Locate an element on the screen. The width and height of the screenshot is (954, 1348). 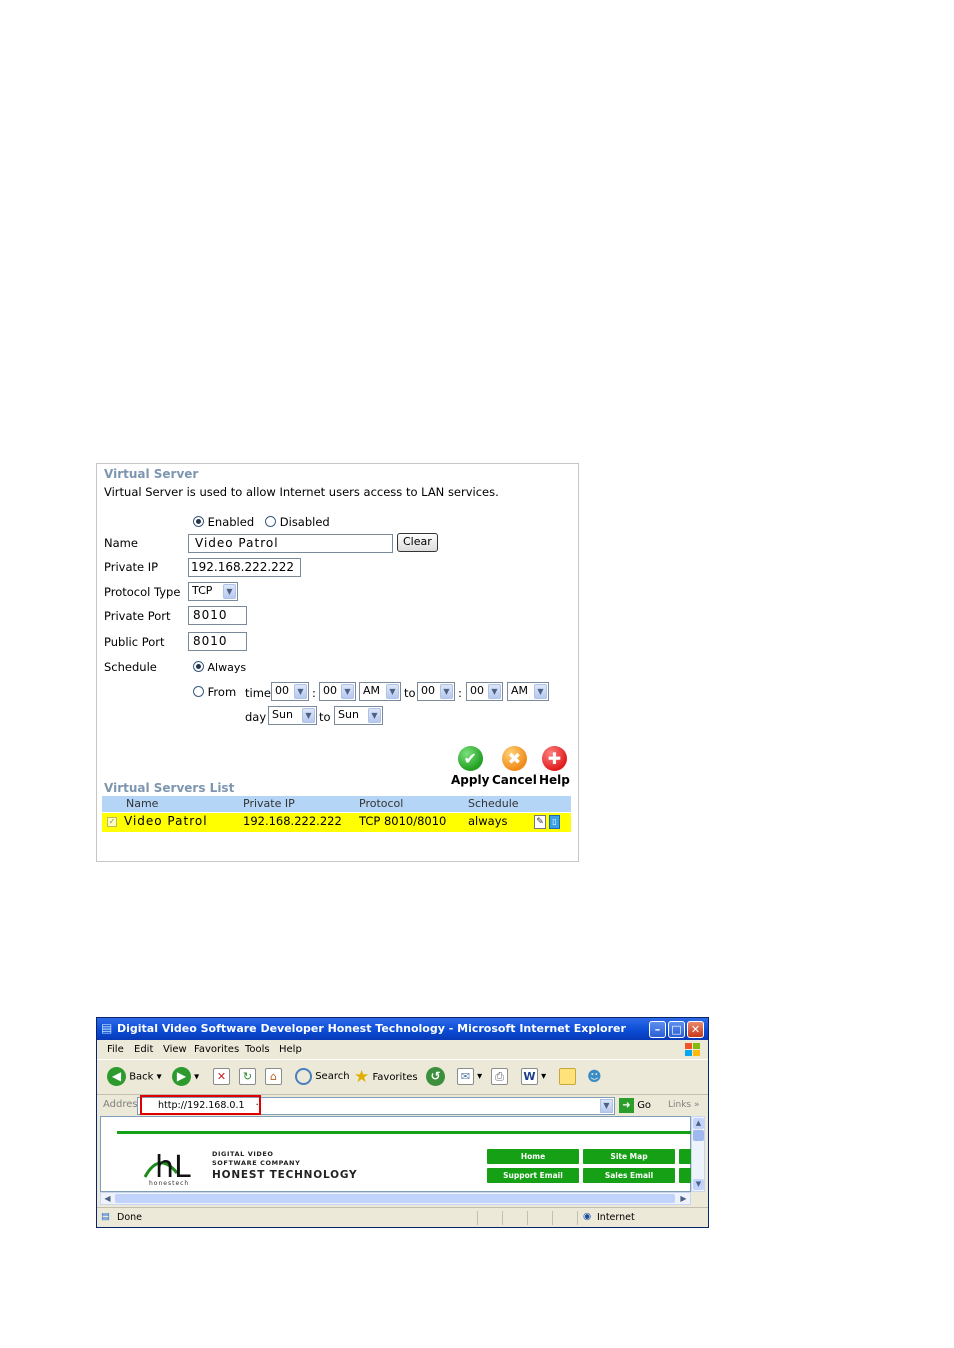
discuss-button is located at coordinates (567, 1077).